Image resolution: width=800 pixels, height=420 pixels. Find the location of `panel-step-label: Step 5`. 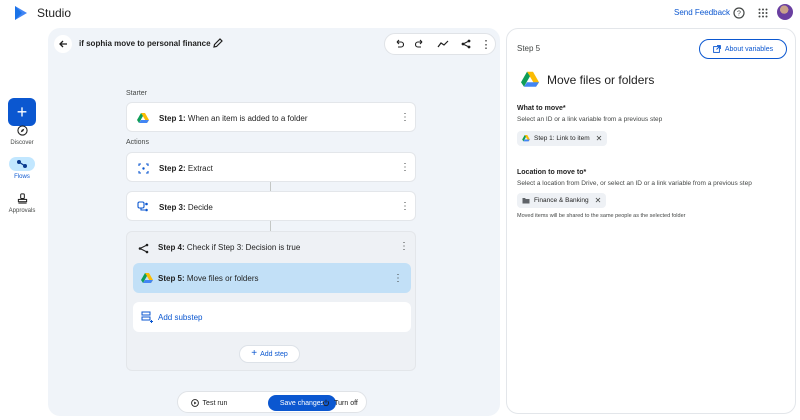

panel-step-label: Step 5 is located at coordinates (529, 48).